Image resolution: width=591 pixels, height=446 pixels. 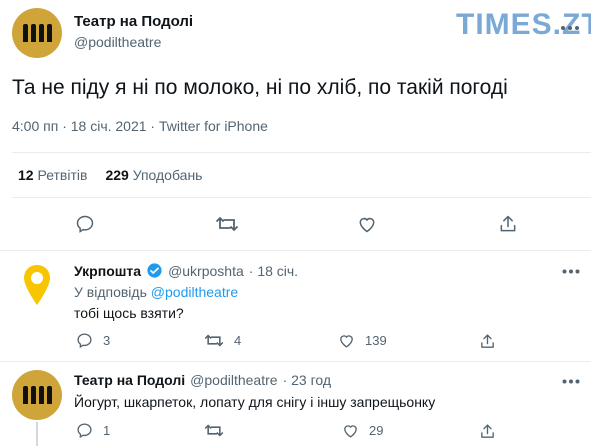 I want to click on ukrposhta-avatar, so click(x=37, y=285).